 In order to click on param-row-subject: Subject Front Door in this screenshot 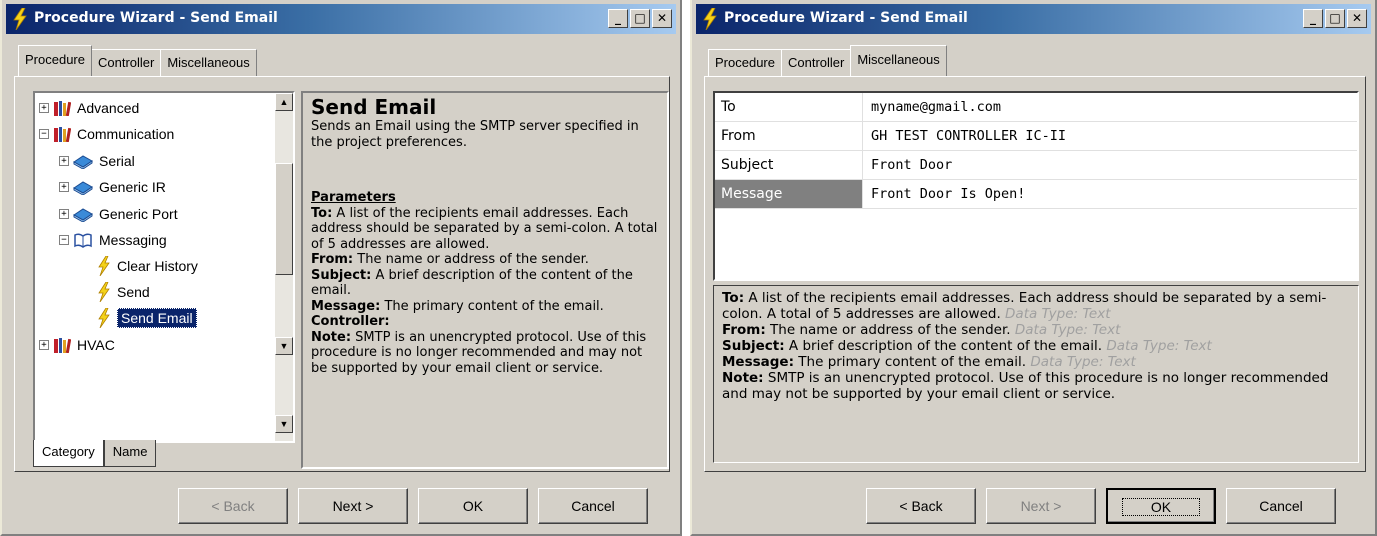, I will do `click(1036, 165)`.